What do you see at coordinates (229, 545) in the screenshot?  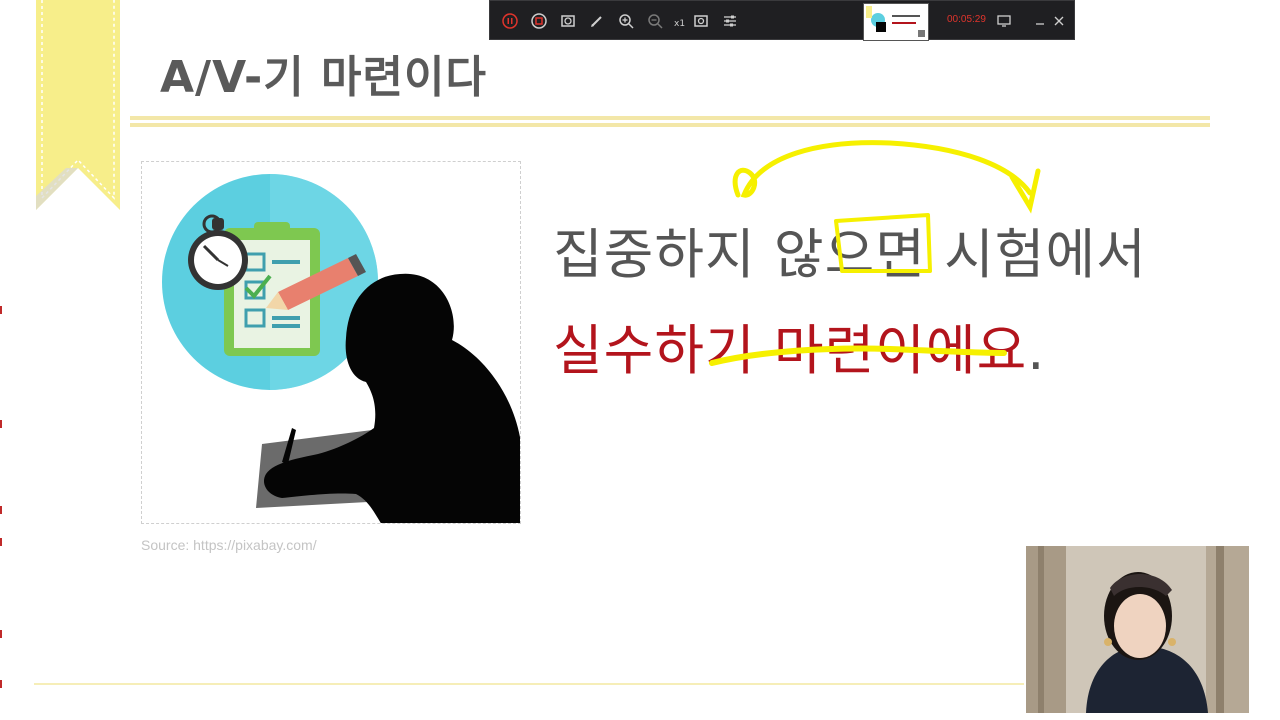 I see `image-source-caption: Source: https://pixabay.com/` at bounding box center [229, 545].